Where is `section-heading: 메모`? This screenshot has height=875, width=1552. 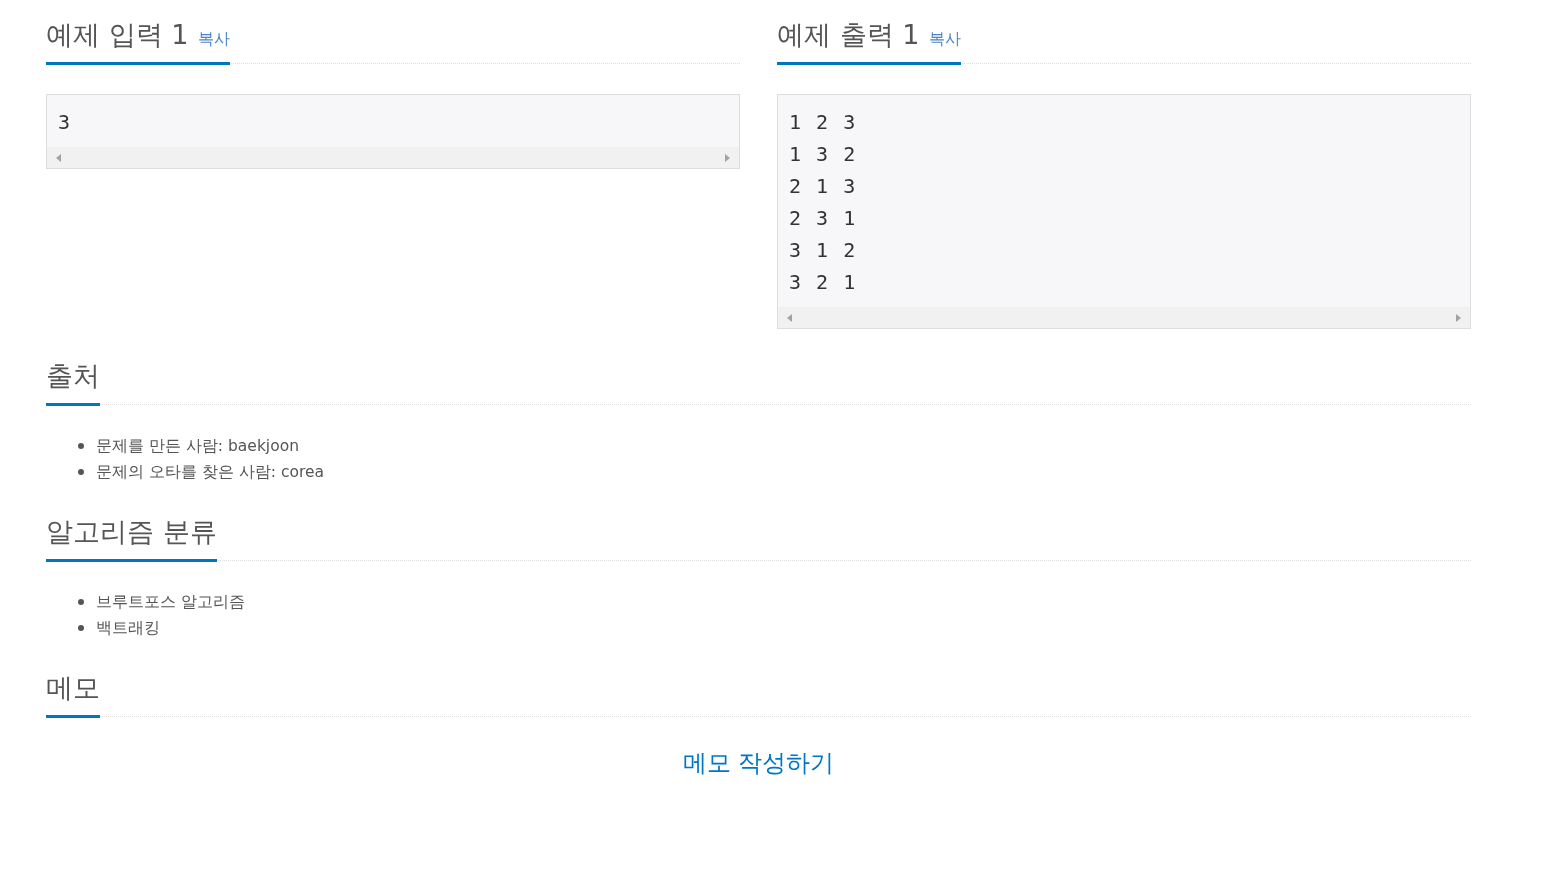
section-heading: 메모 is located at coordinates (73, 688).